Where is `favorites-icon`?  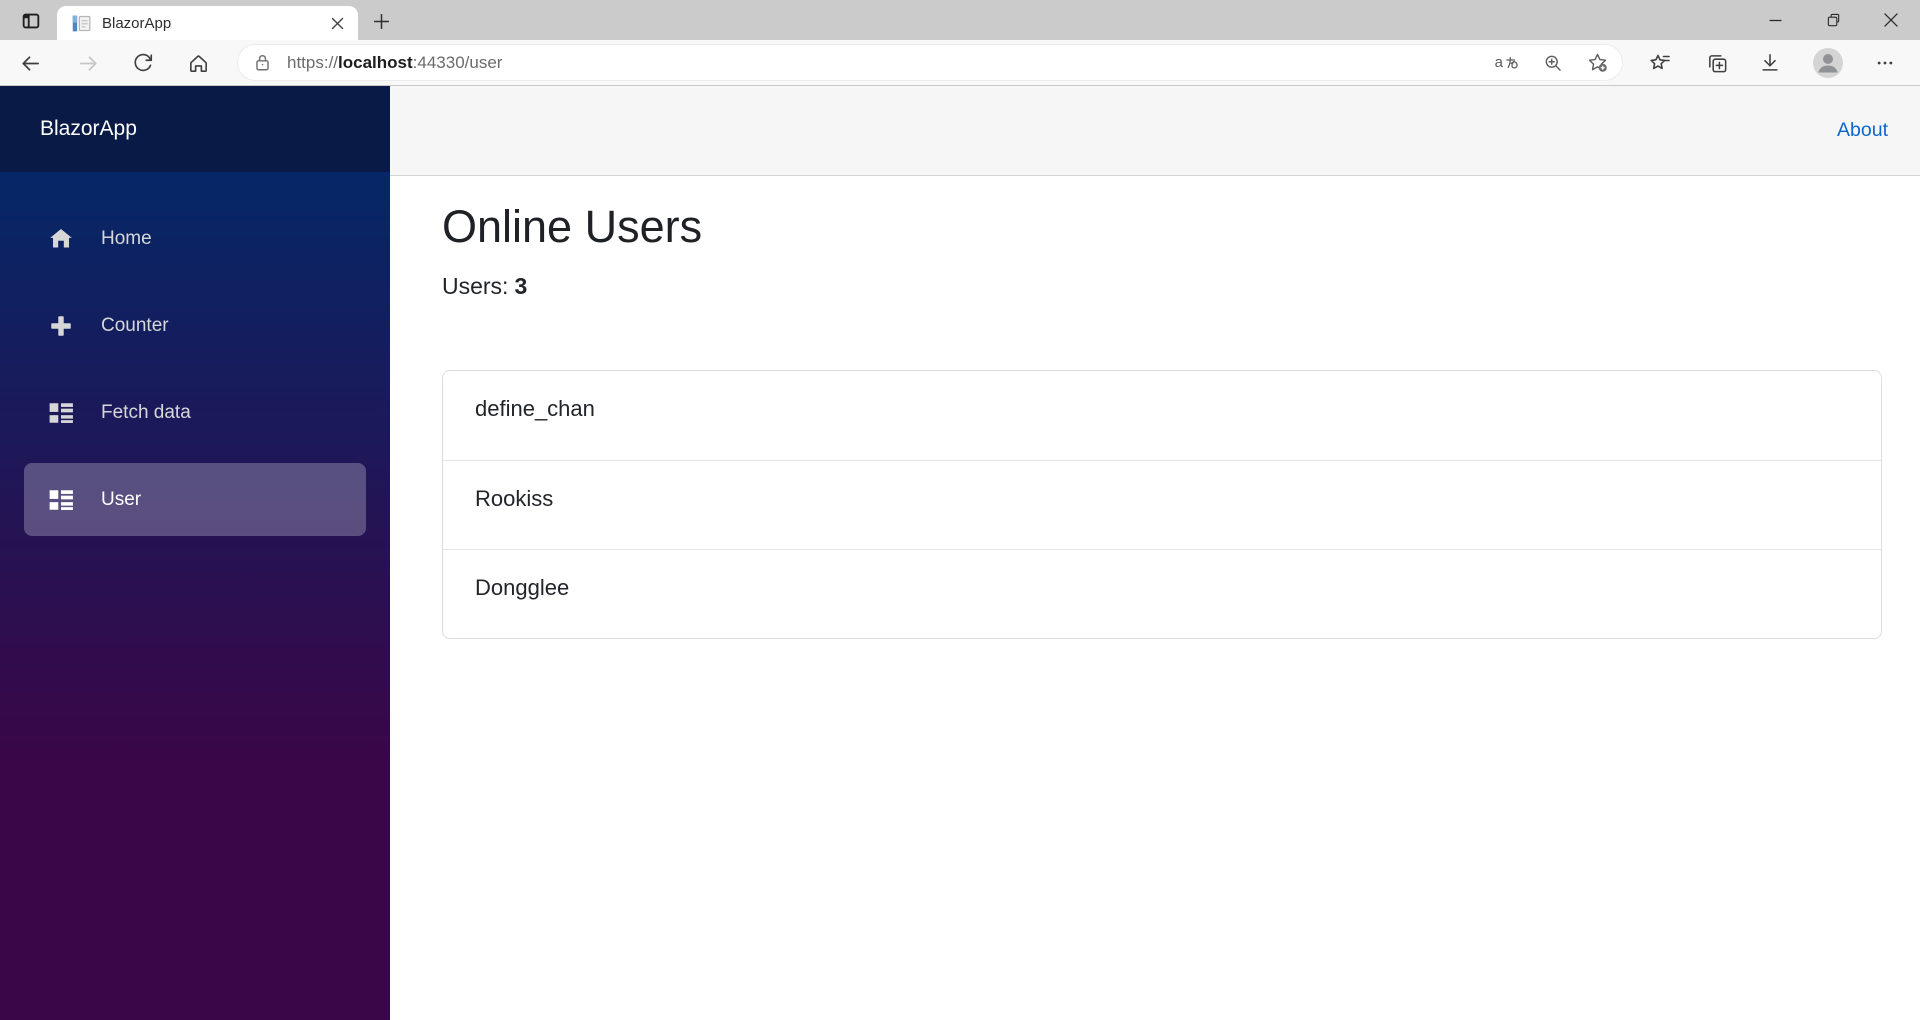 favorites-icon is located at coordinates (1660, 63).